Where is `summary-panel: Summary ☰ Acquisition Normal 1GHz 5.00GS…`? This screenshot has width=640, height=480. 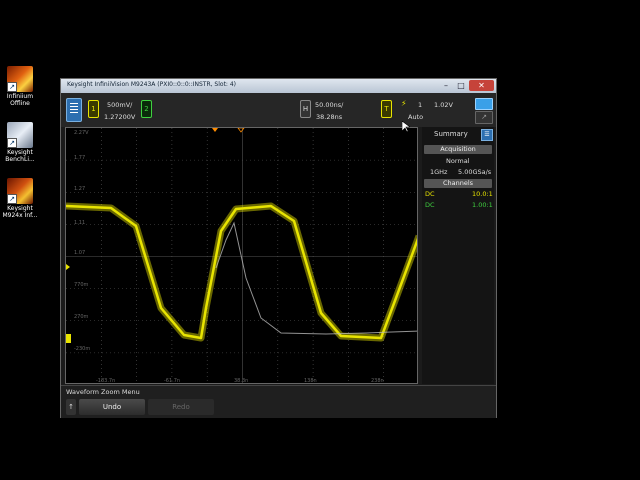
summary-panel: Summary ☰ Acquisition Normal 1GHz 5.00GS… is located at coordinates (458, 255).